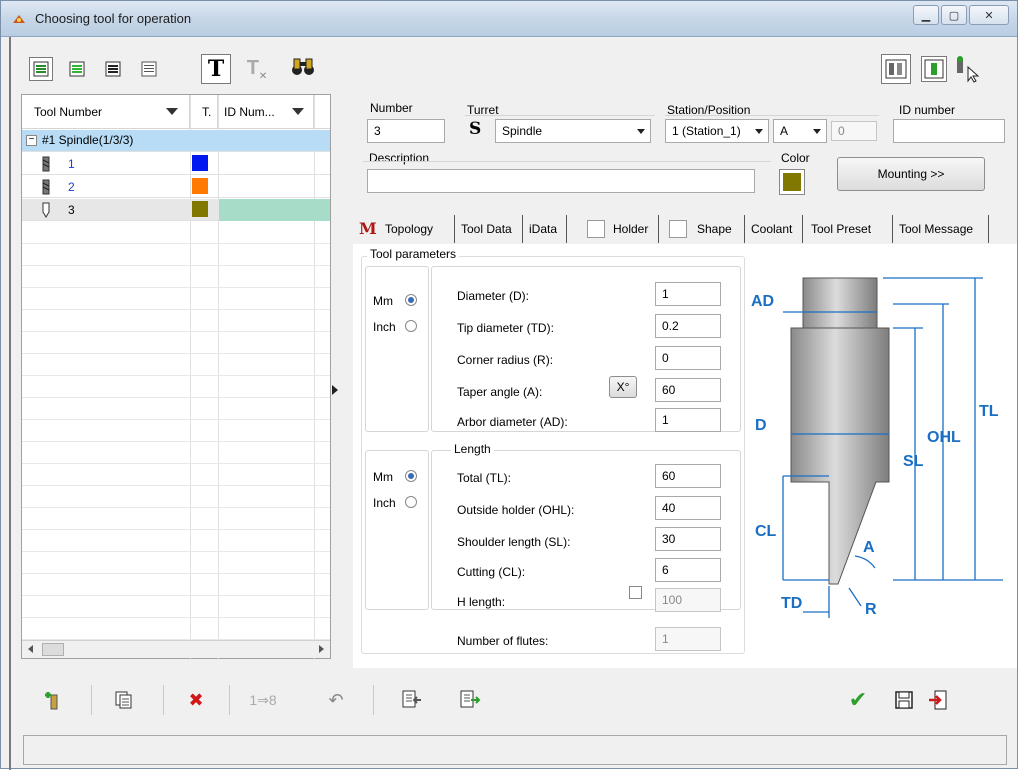  What do you see at coordinates (635, 592) in the screenshot?
I see `h-length-checkbox` at bounding box center [635, 592].